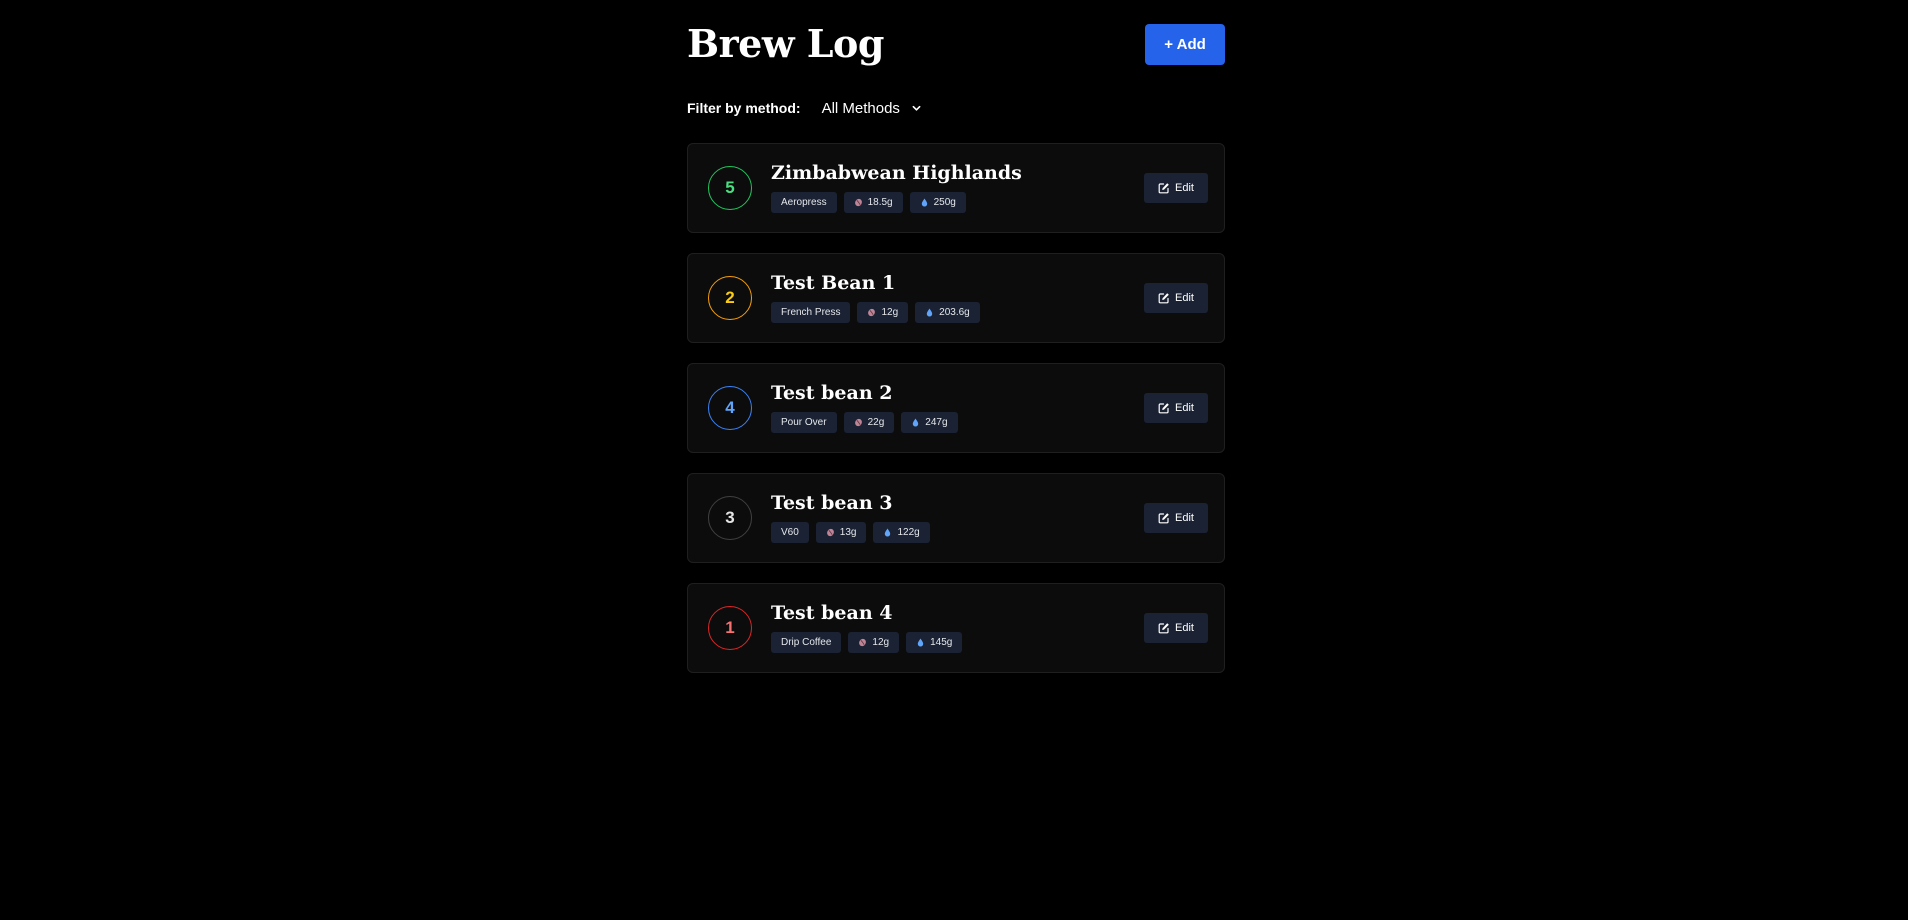 This screenshot has height=920, width=1908. I want to click on method-tag: V60, so click(790, 532).